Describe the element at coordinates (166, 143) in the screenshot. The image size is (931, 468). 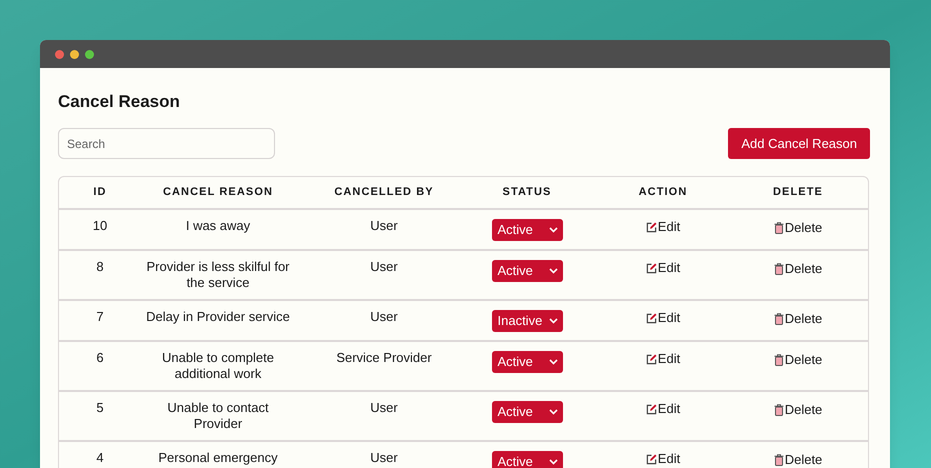
I see `search-field: Search` at that location.